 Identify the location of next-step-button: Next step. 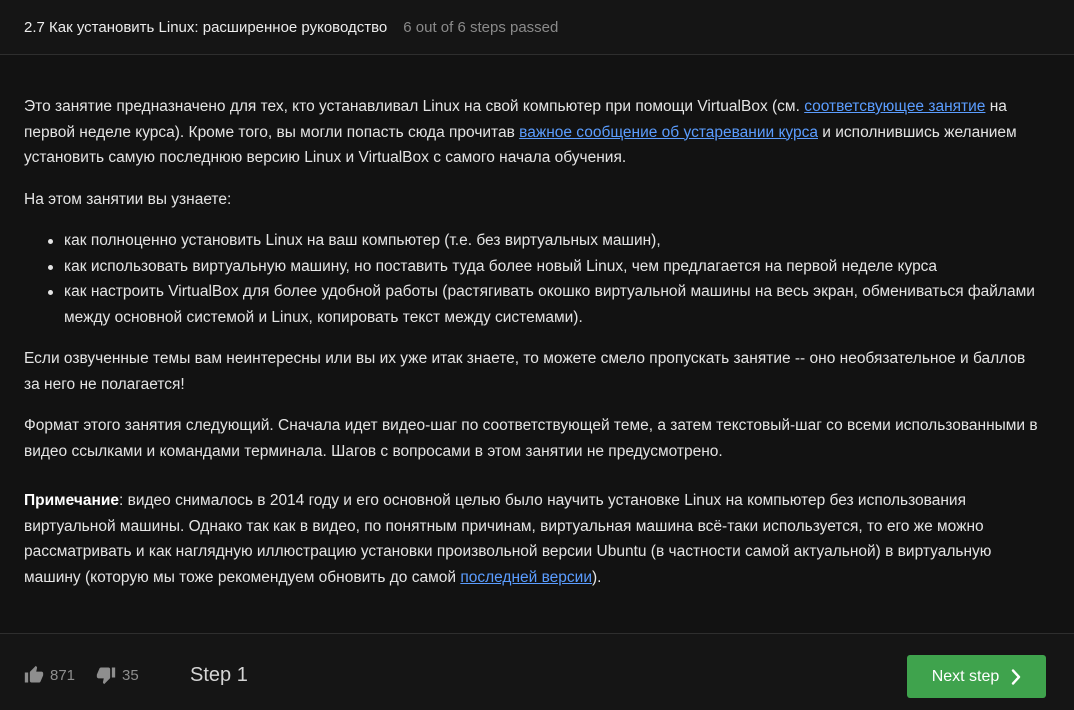
(976, 676).